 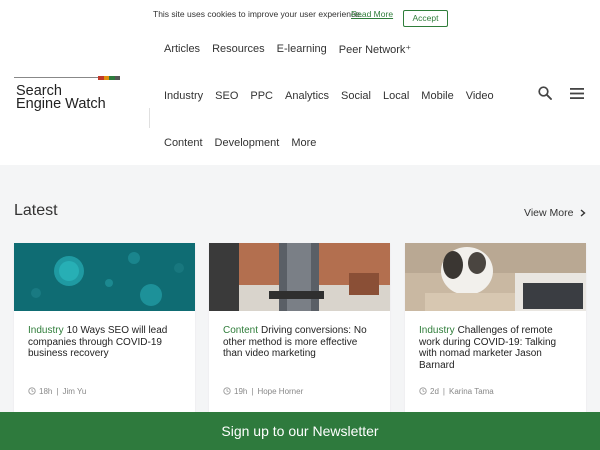 I want to click on latest-heading: Latest, so click(x=36, y=210).